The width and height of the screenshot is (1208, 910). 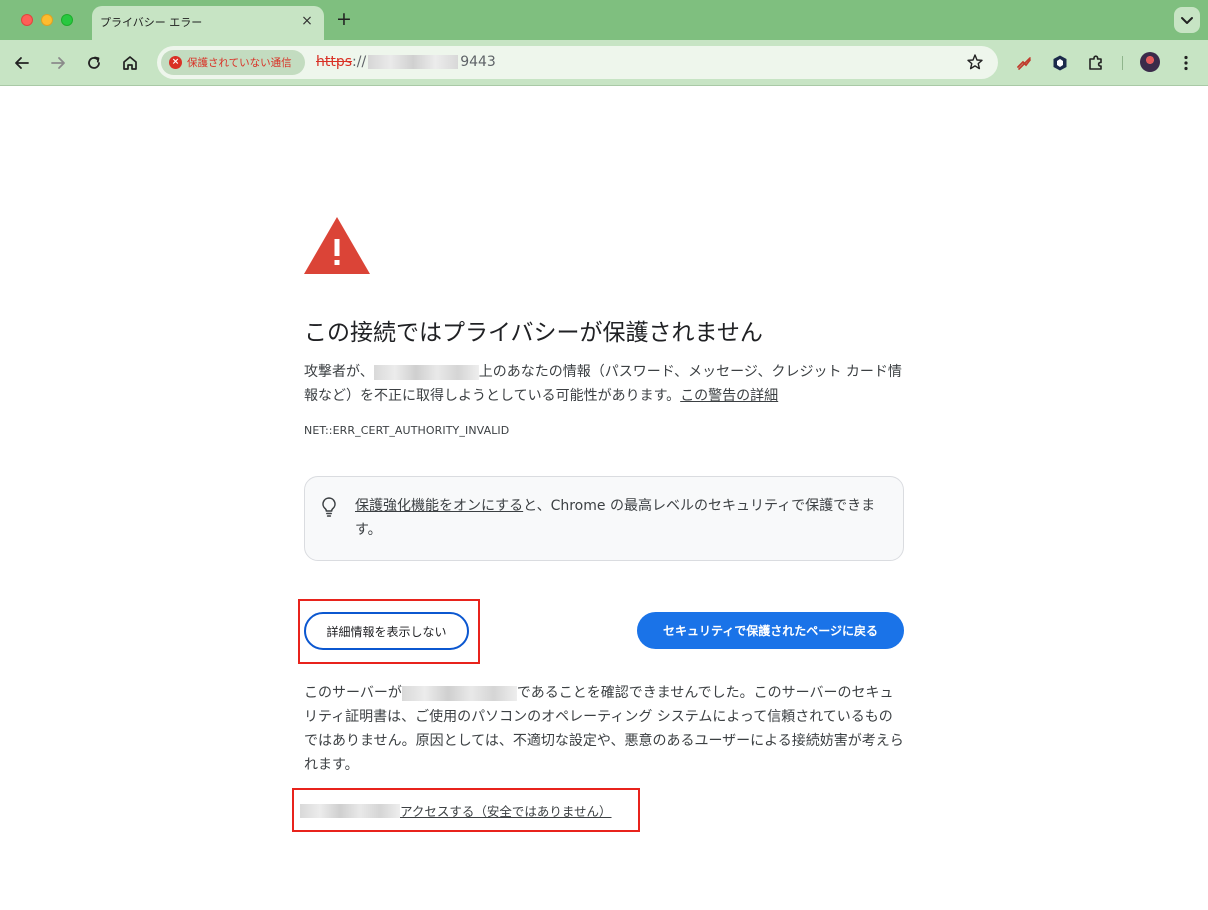 I want to click on extension-2-button, so click(x=1060, y=63).